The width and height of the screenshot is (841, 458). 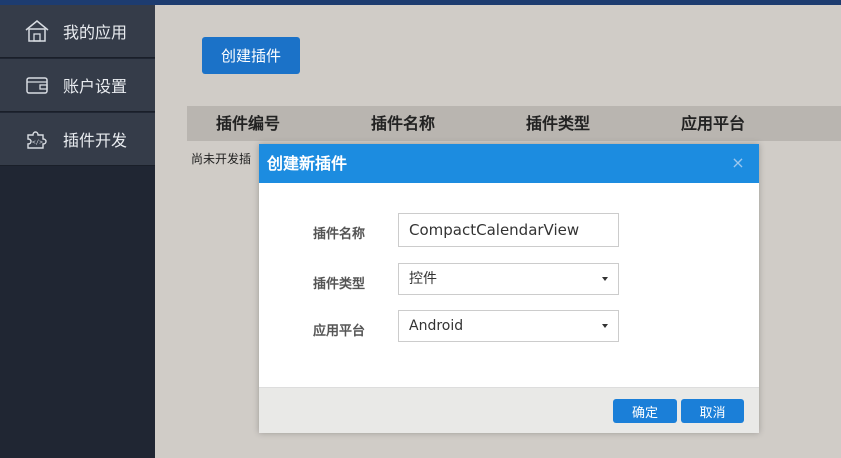 What do you see at coordinates (221, 159) in the screenshot?
I see `empty-state-text: 尚未开发插` at bounding box center [221, 159].